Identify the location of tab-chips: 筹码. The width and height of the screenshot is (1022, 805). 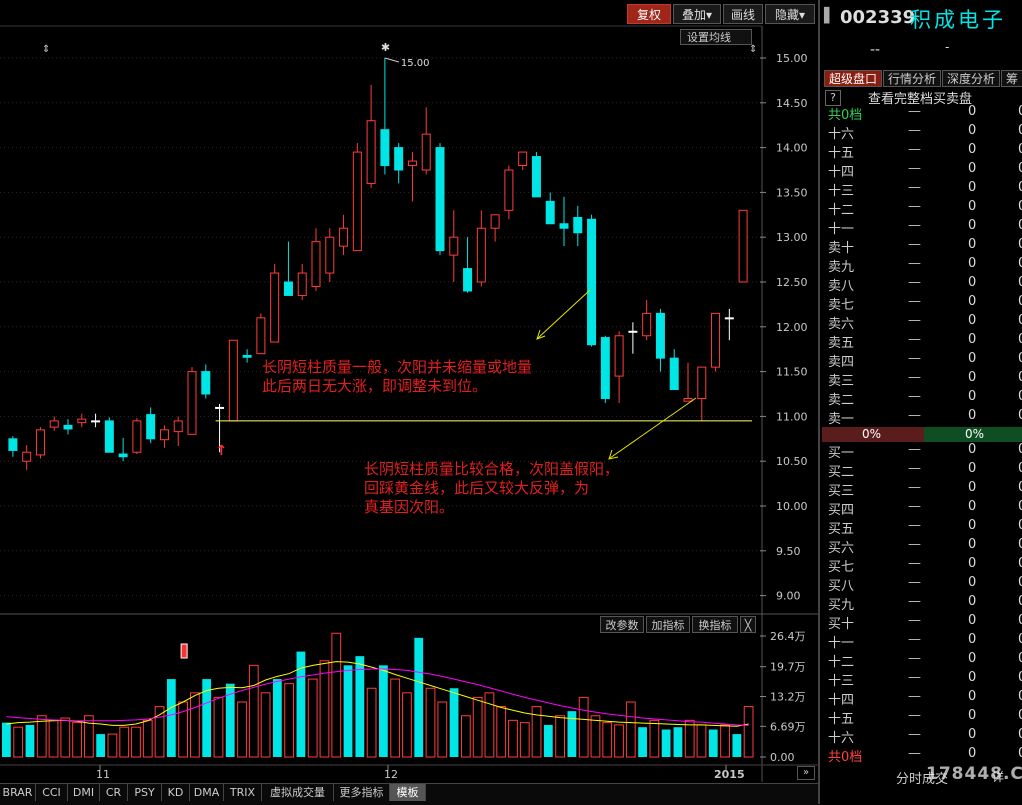
(1011, 78).